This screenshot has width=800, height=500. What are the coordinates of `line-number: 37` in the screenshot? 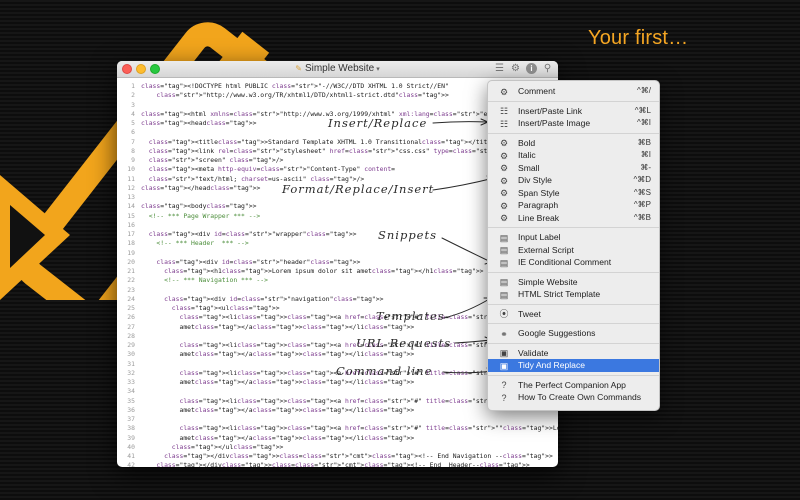 It's located at (131, 419).